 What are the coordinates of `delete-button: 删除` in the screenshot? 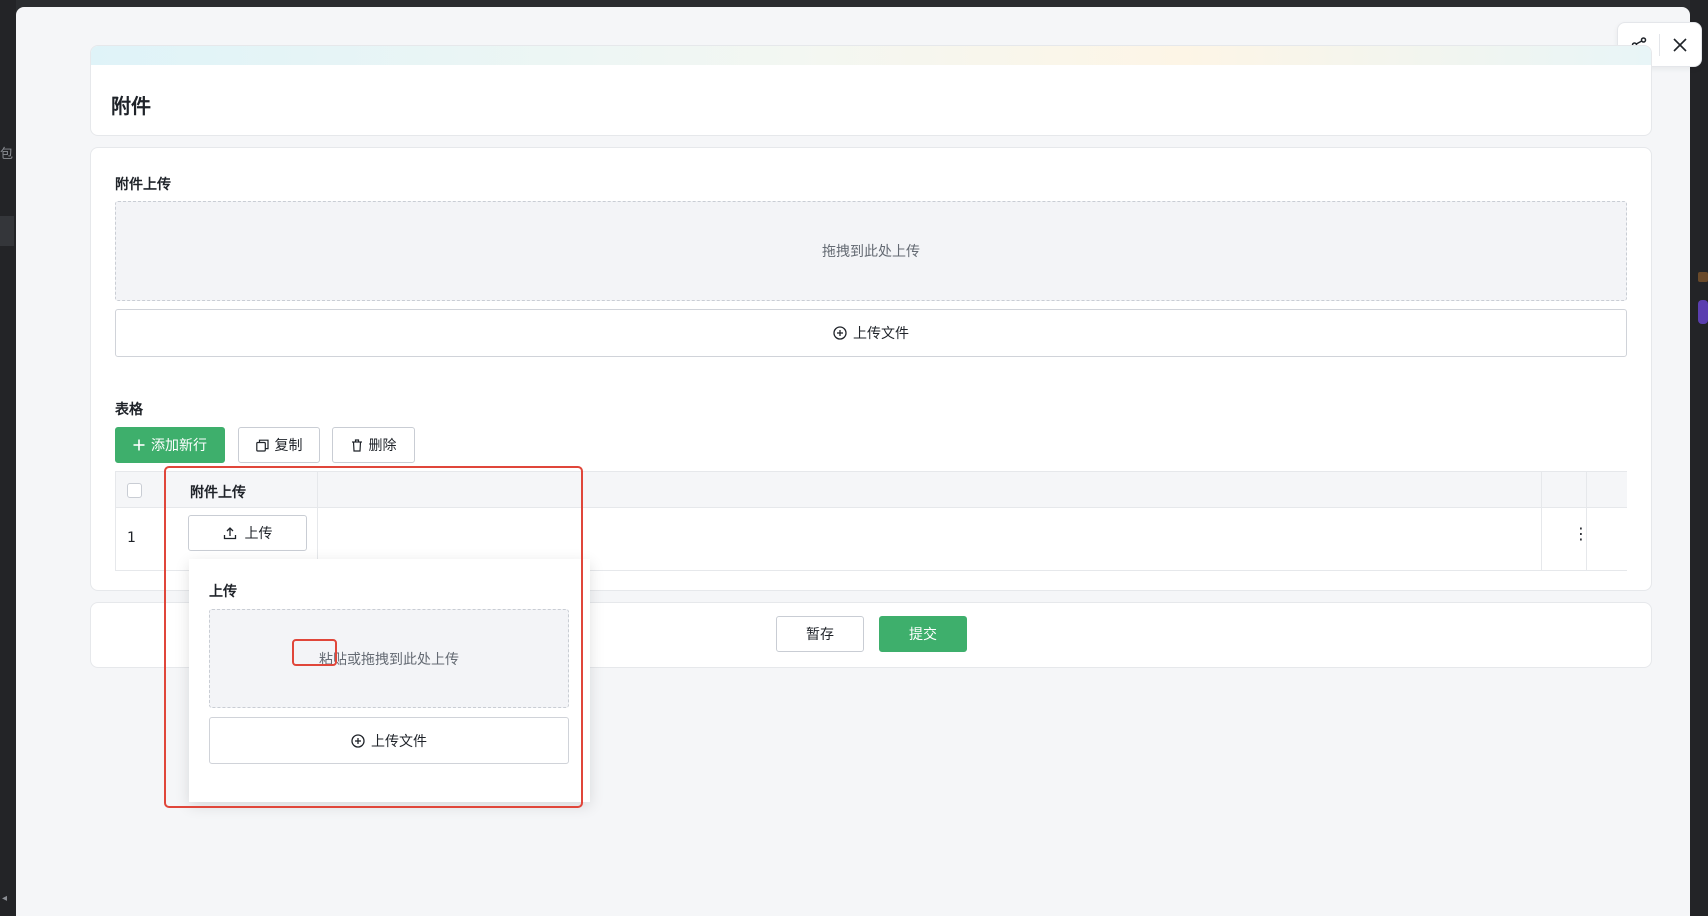 It's located at (373, 445).